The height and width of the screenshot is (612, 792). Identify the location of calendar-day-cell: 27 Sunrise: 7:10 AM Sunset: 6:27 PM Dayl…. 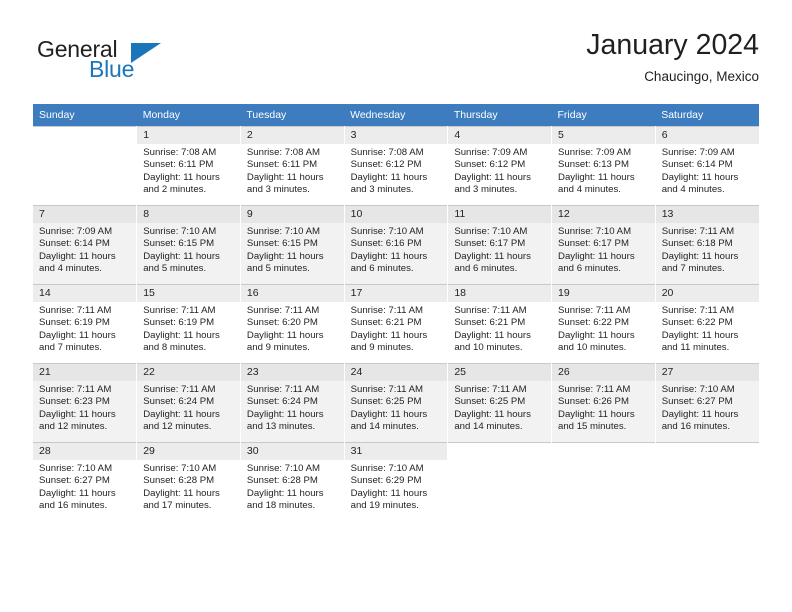
(706, 403).